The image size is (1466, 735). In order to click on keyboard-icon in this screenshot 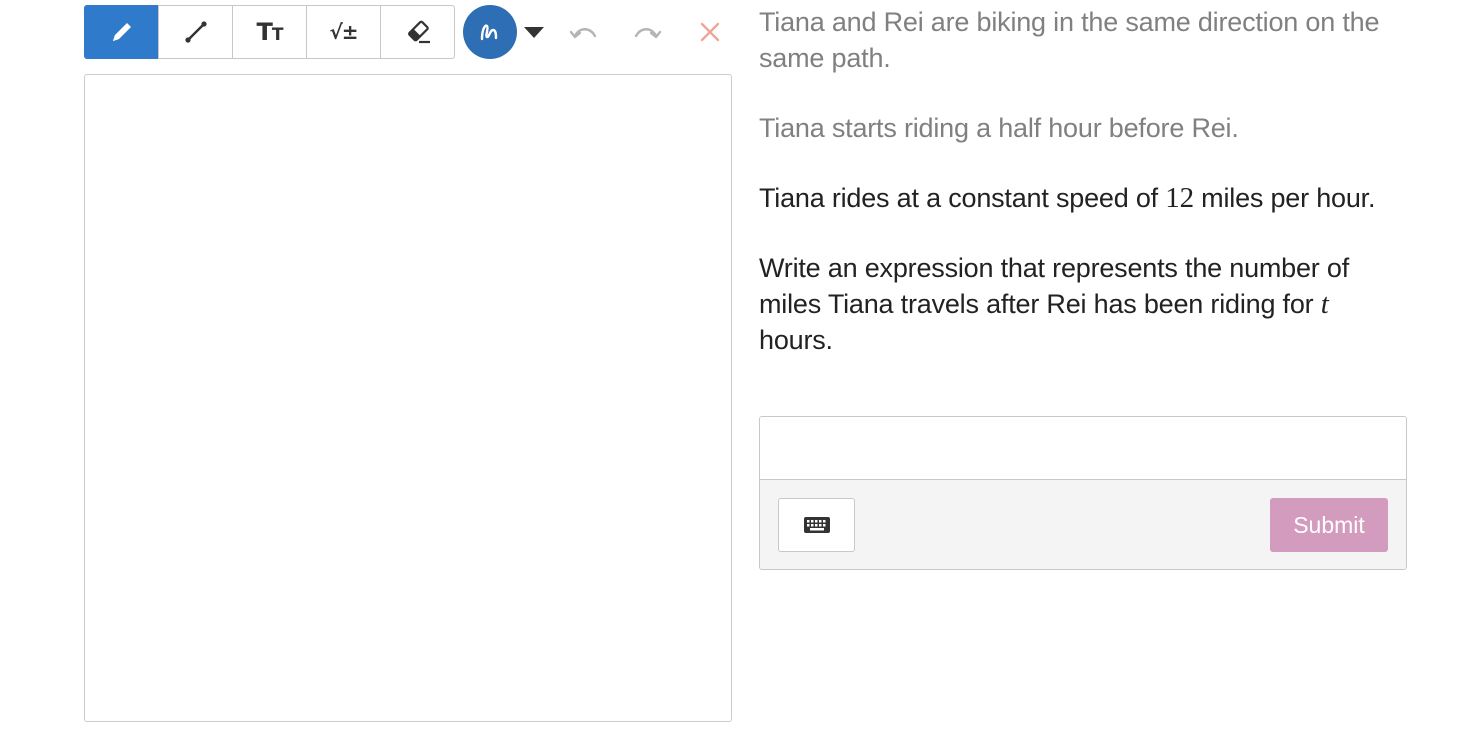, I will do `click(816, 525)`.